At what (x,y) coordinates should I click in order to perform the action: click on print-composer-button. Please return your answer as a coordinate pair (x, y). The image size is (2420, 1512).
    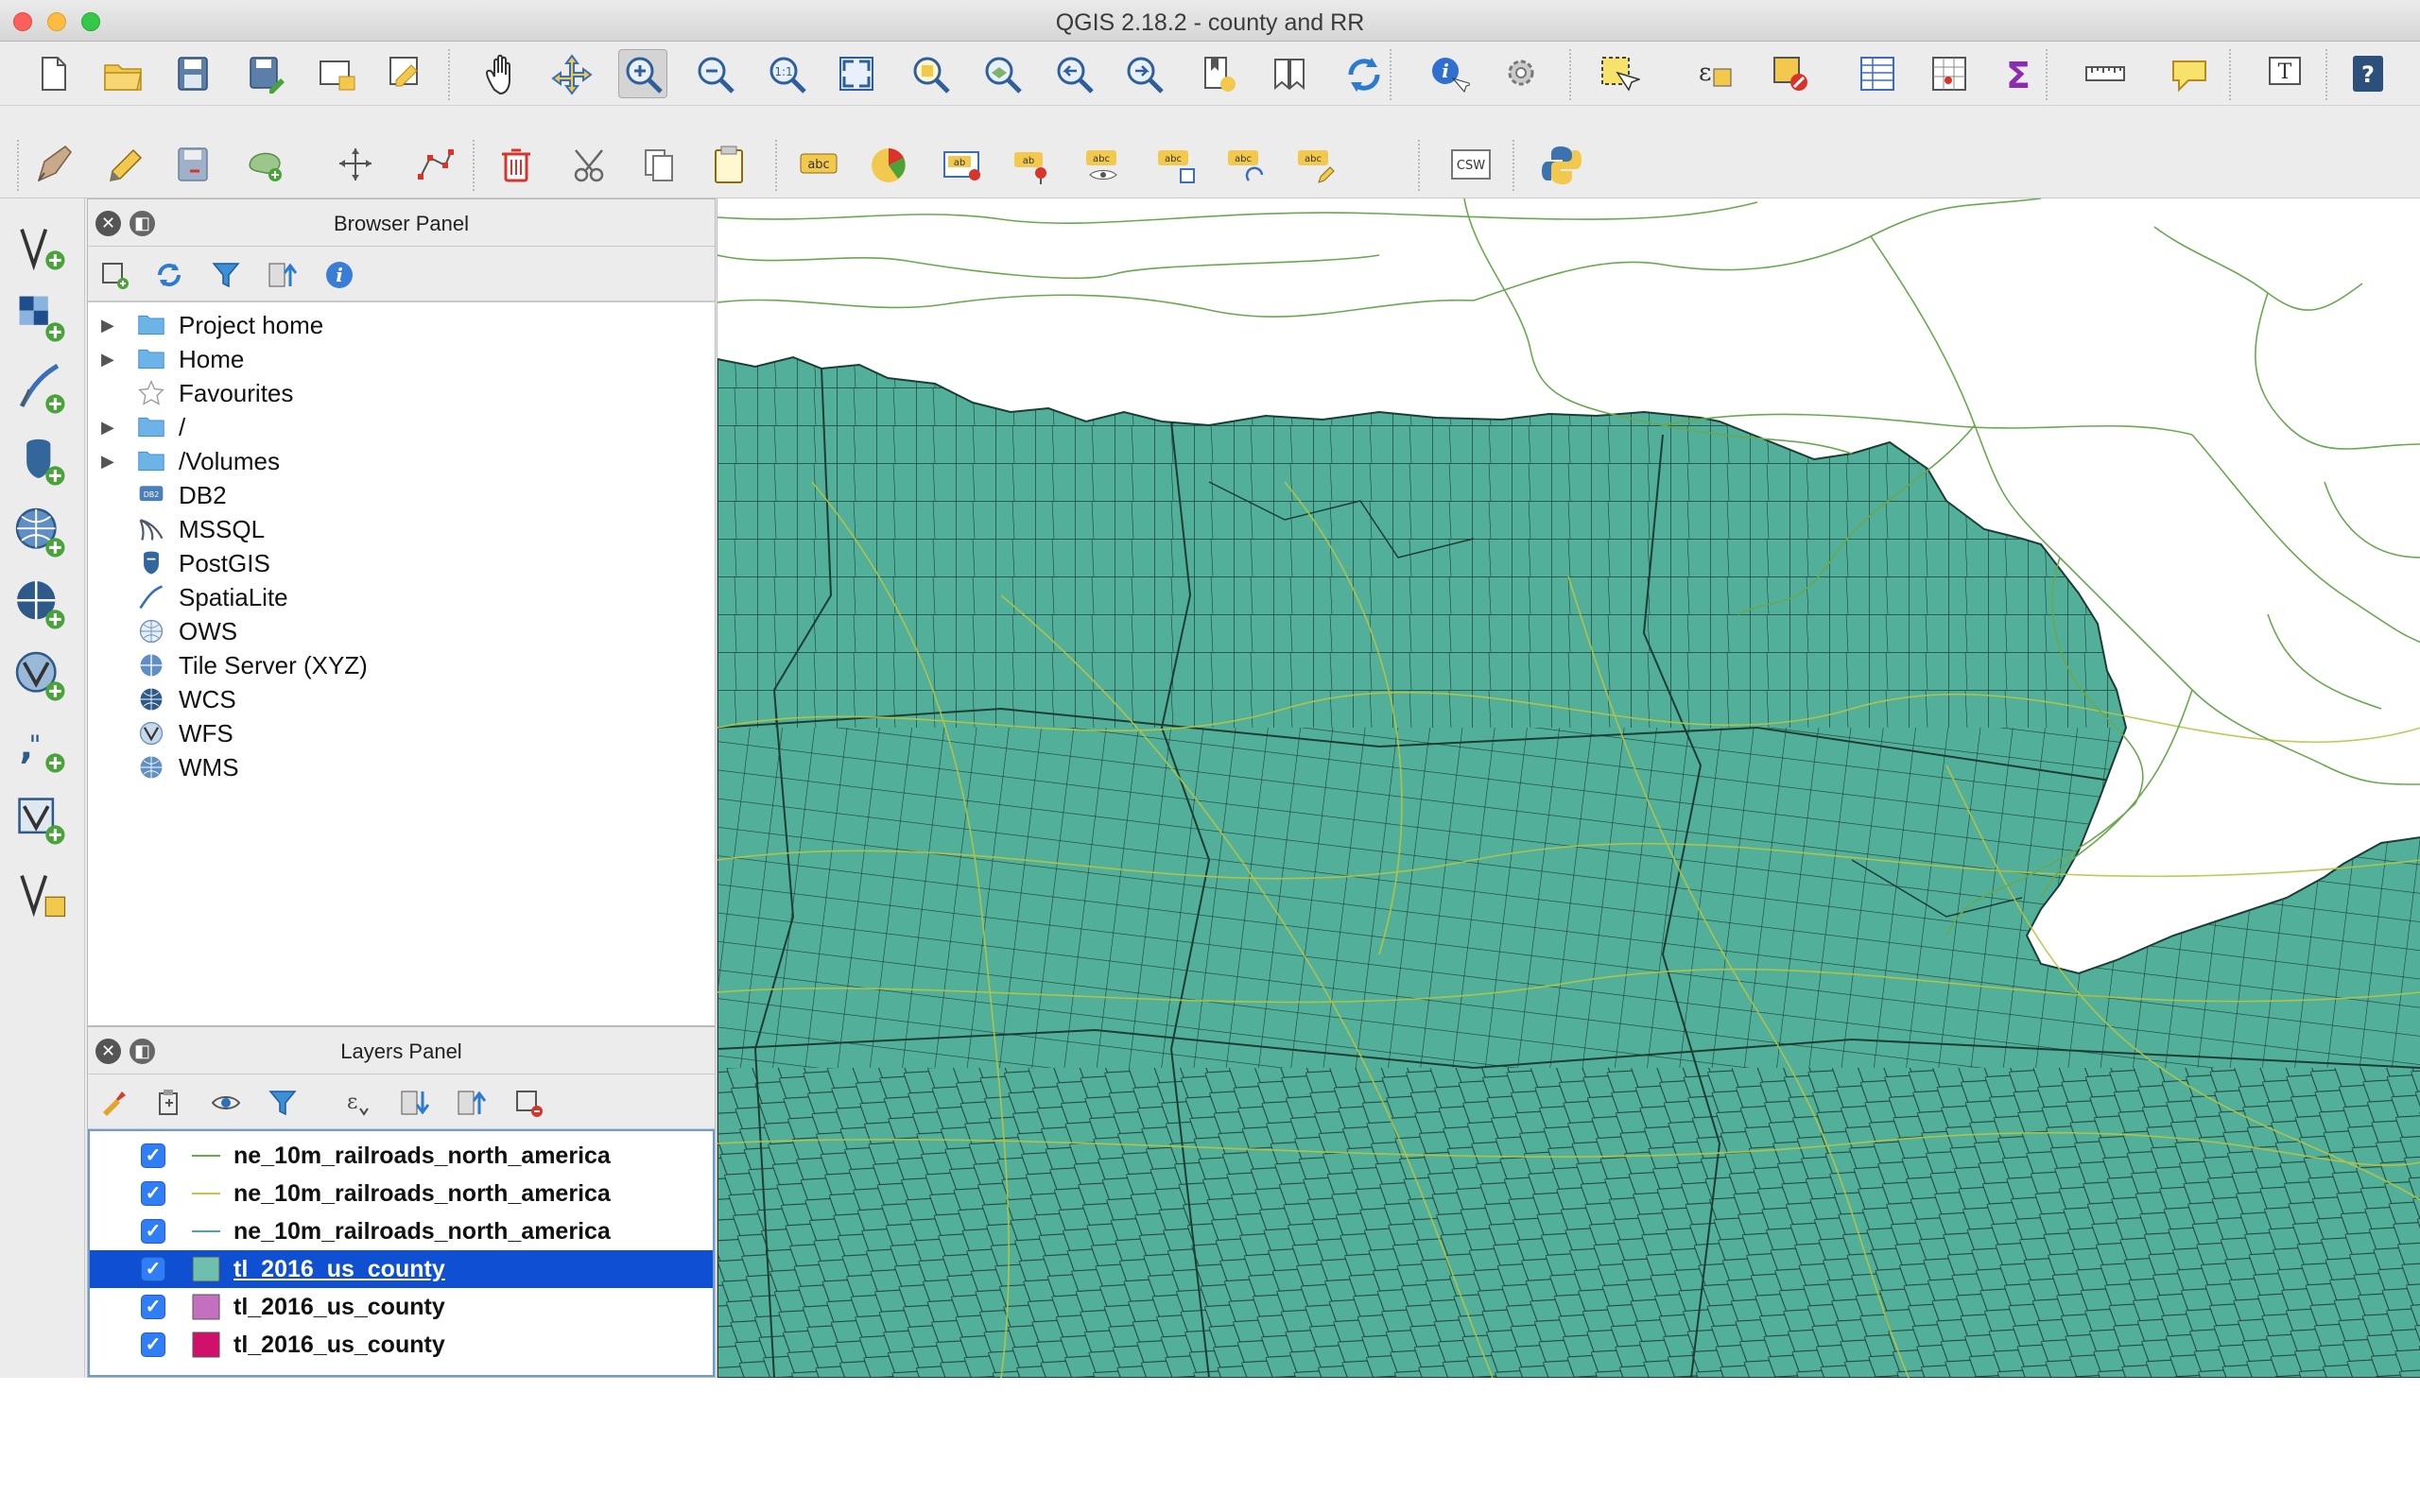
    Looking at the image, I should click on (336, 73).